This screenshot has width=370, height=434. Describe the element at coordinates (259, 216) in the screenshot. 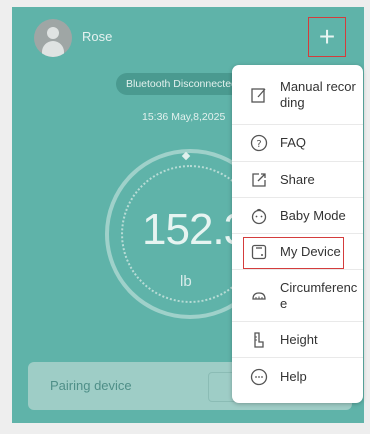

I see `baby-face-icon` at that location.